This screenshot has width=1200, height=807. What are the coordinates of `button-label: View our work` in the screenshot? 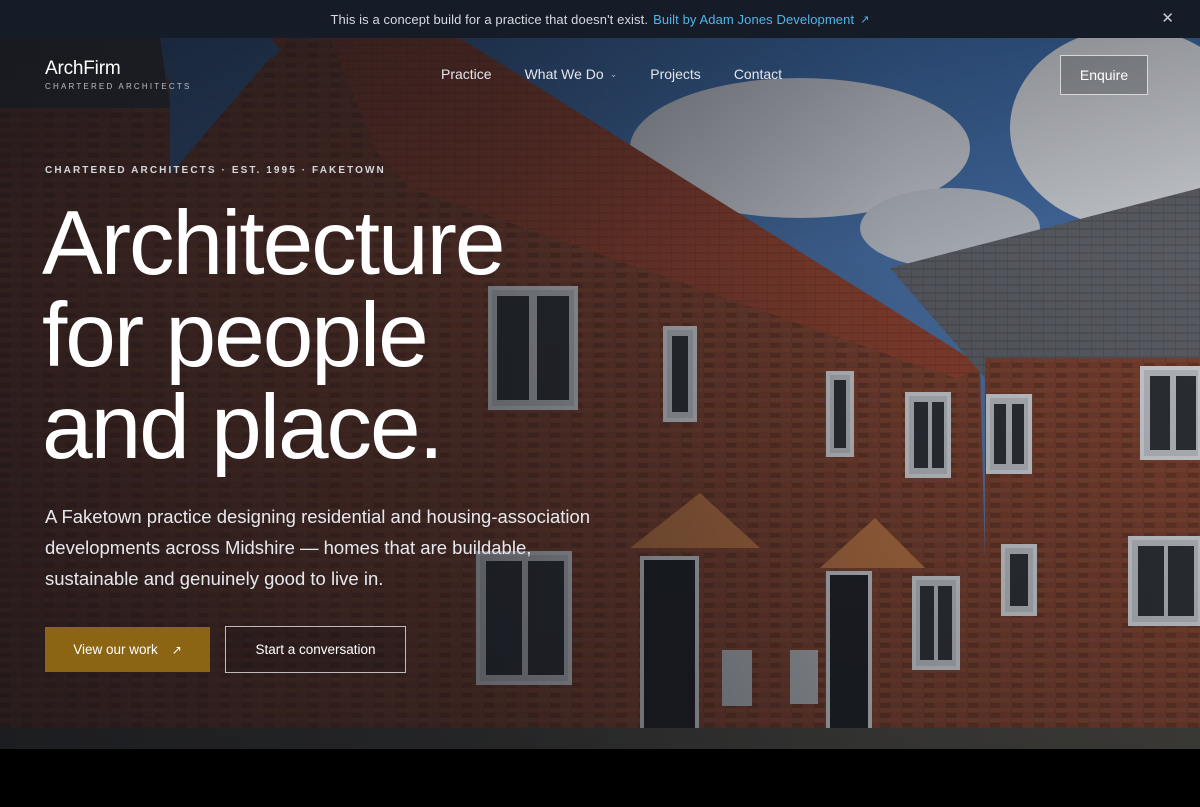 It's located at (115, 649).